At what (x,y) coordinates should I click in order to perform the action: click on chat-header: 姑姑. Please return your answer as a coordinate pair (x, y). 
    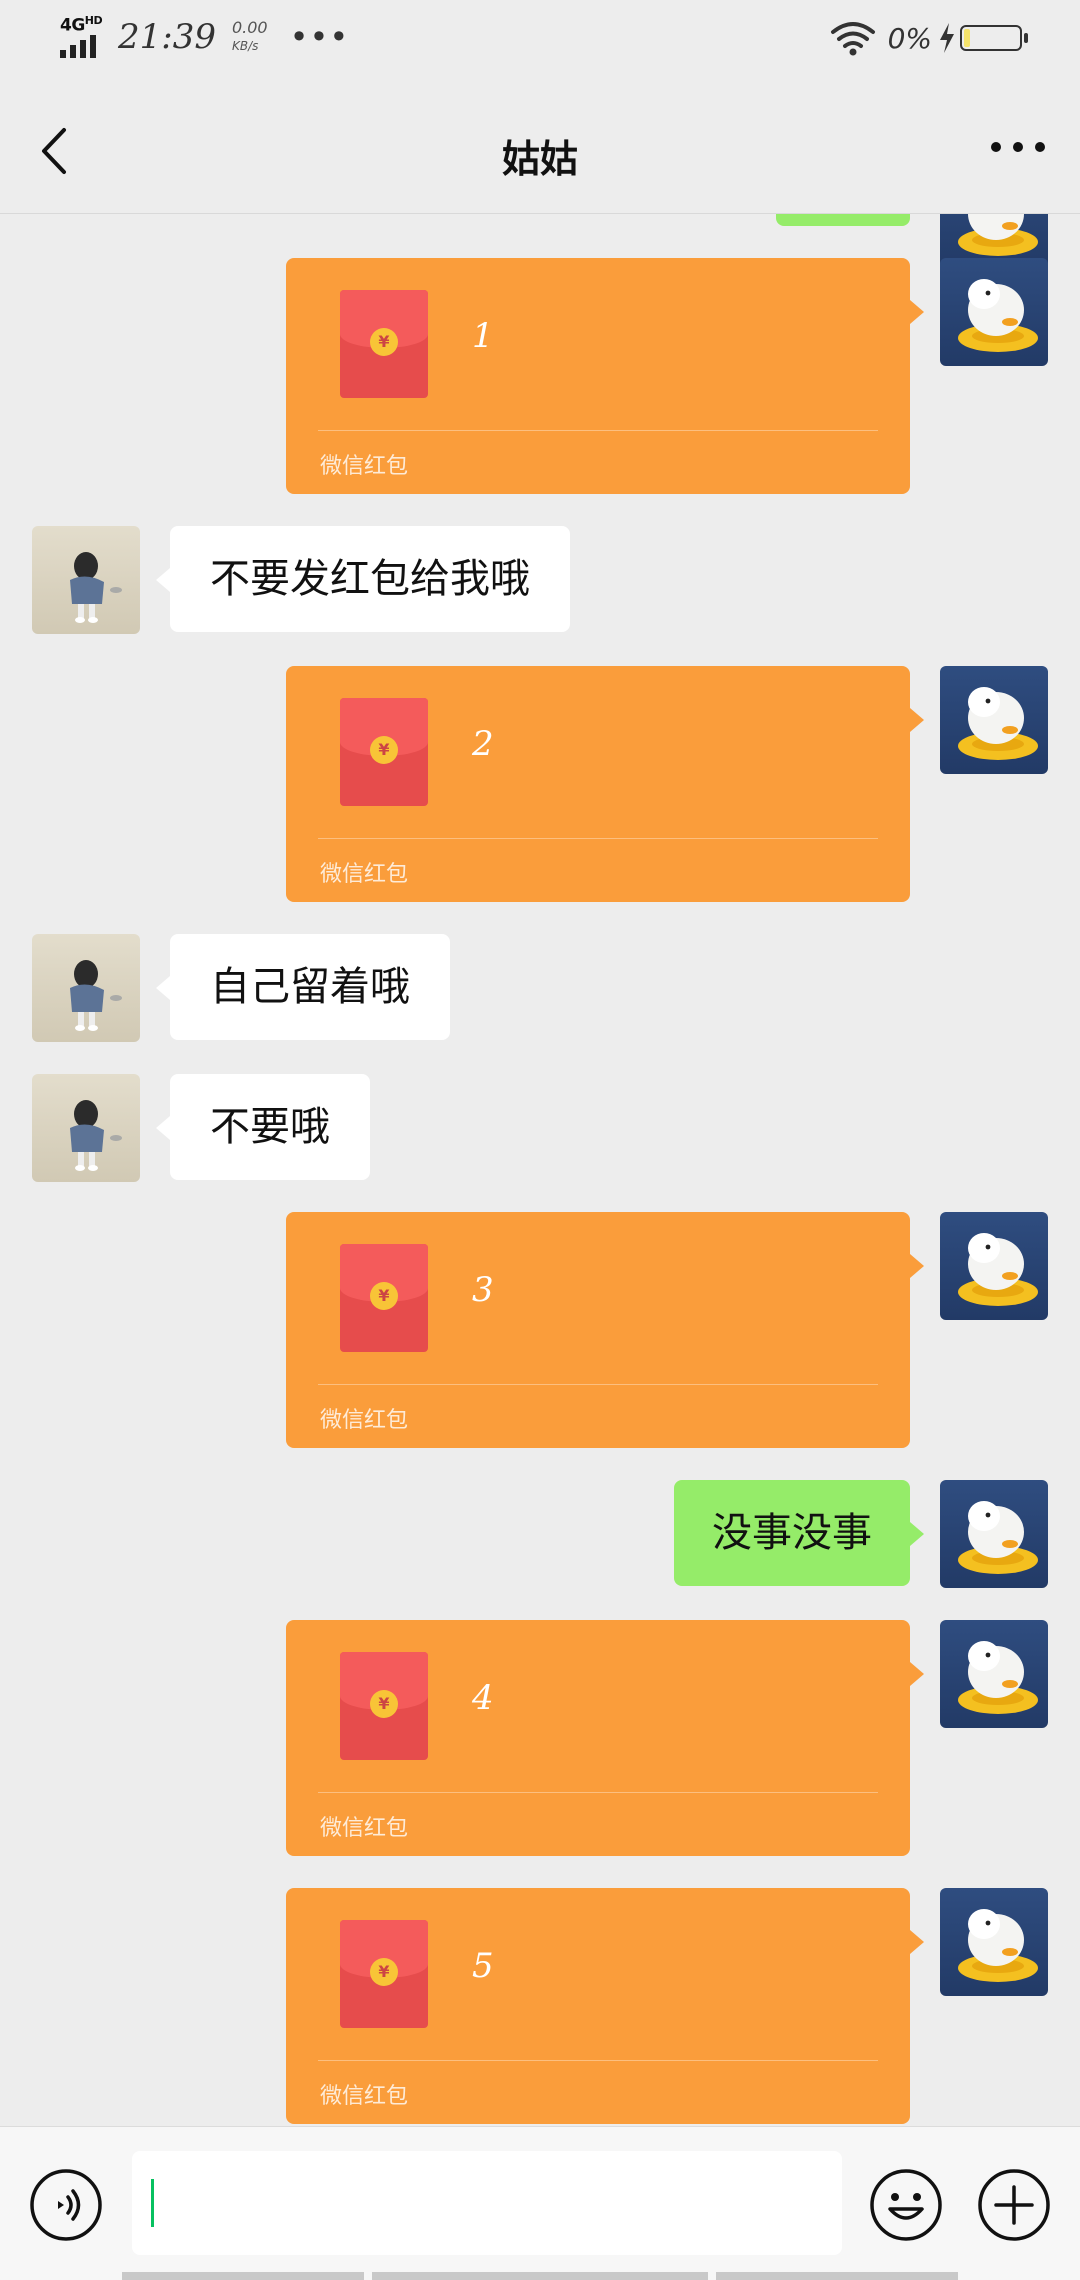
    Looking at the image, I should click on (540, 147).